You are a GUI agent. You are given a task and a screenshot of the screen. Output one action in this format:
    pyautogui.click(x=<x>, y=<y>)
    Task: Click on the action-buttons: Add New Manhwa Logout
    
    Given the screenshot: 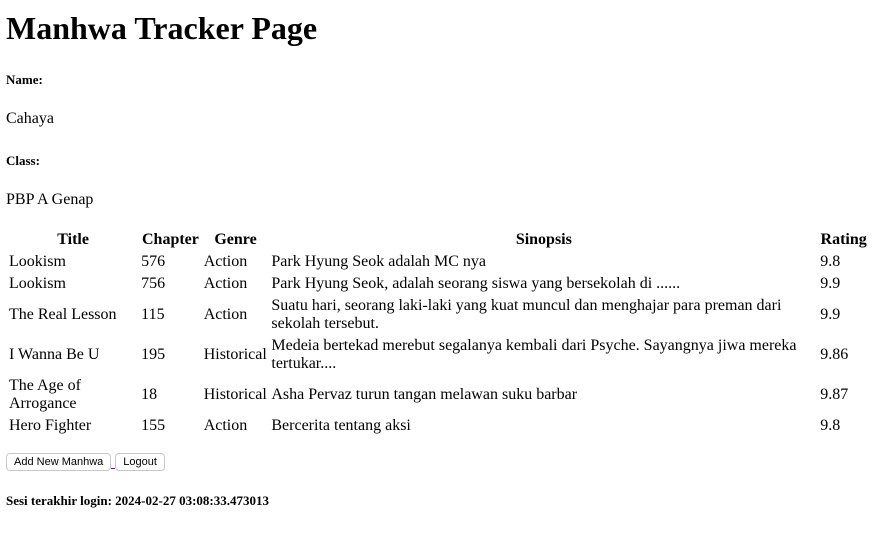 What is the action you would take?
    pyautogui.click(x=436, y=462)
    